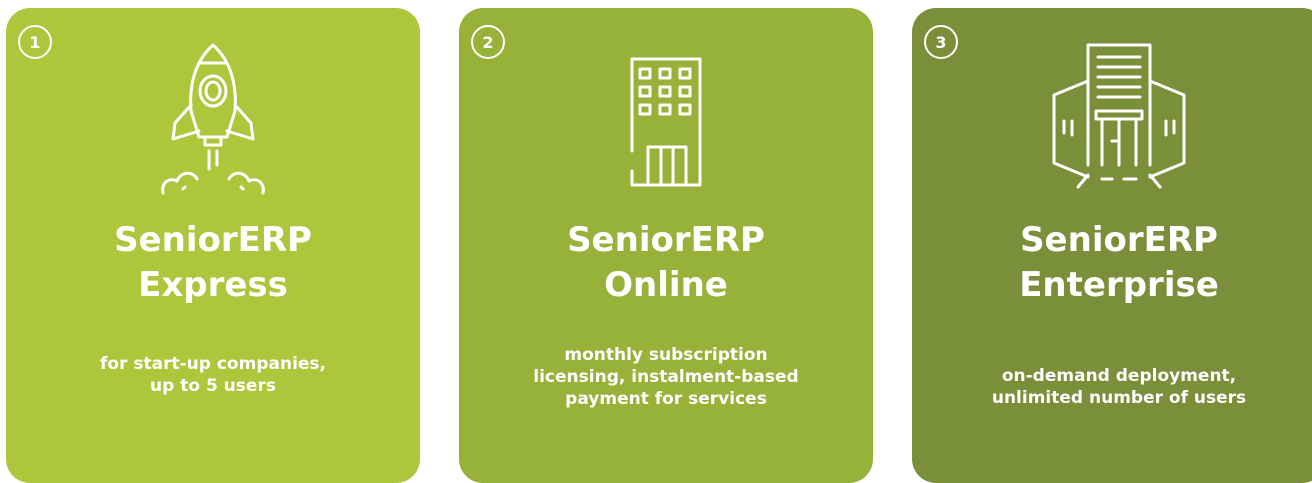 The width and height of the screenshot is (1312, 483). Describe the element at coordinates (941, 42) in the screenshot. I see `step-number-badge: 3` at that location.